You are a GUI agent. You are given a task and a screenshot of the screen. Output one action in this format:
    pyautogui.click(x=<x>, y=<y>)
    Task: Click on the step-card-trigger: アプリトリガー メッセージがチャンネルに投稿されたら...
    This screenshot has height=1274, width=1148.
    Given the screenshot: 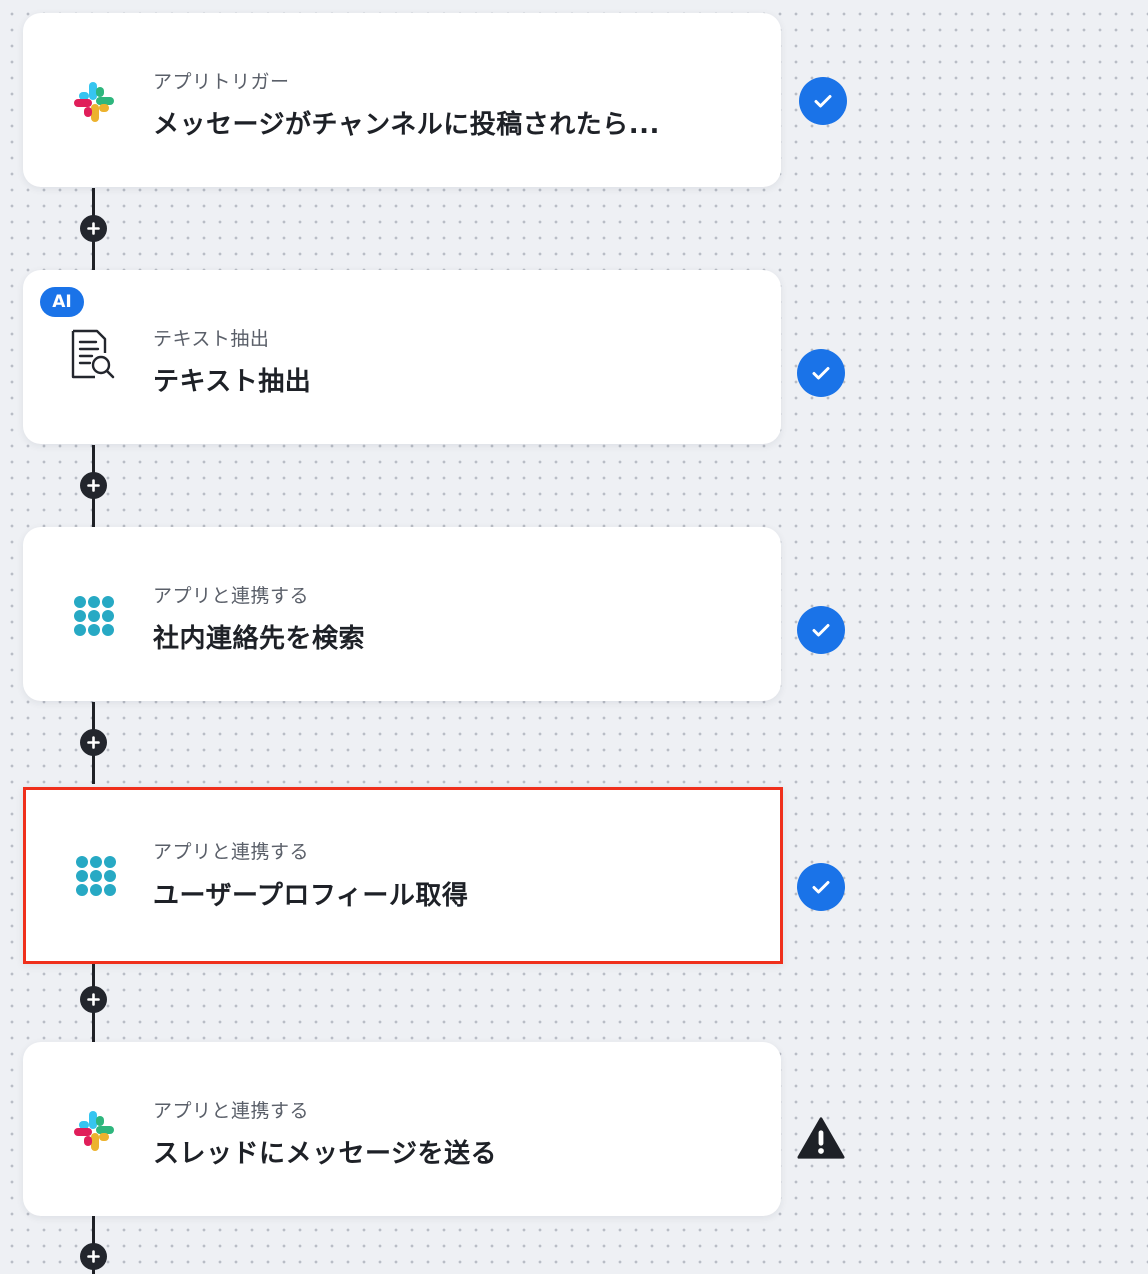 What is the action you would take?
    pyautogui.click(x=402, y=100)
    